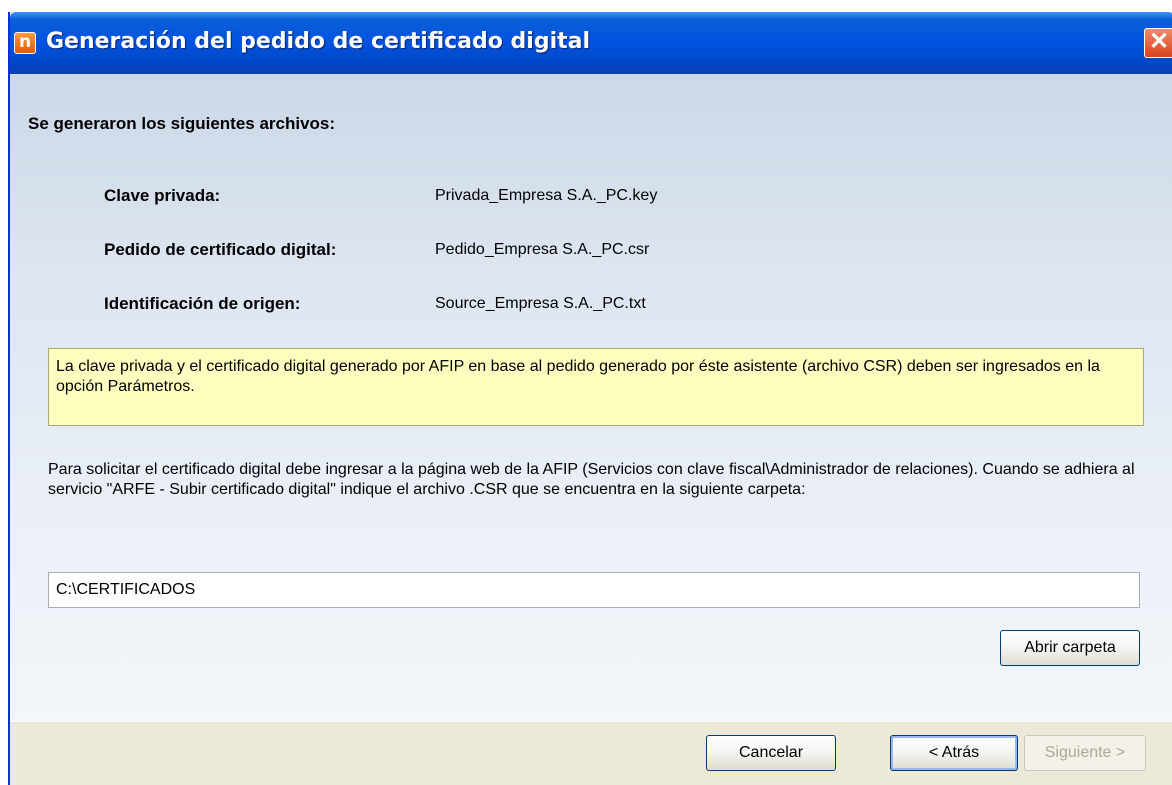  Describe the element at coordinates (220, 249) in the screenshot. I see `certificate-request-label: Pedido de certificado digital:` at that location.